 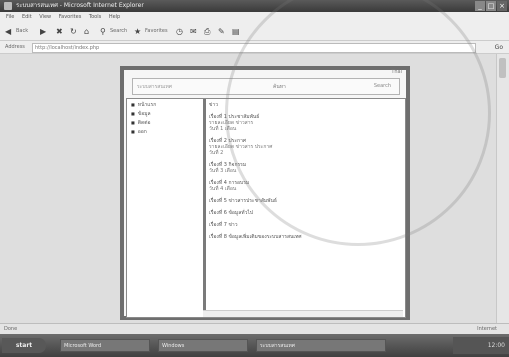 What do you see at coordinates (137, 31) in the screenshot?
I see `favorites-icon: ★` at bounding box center [137, 31].